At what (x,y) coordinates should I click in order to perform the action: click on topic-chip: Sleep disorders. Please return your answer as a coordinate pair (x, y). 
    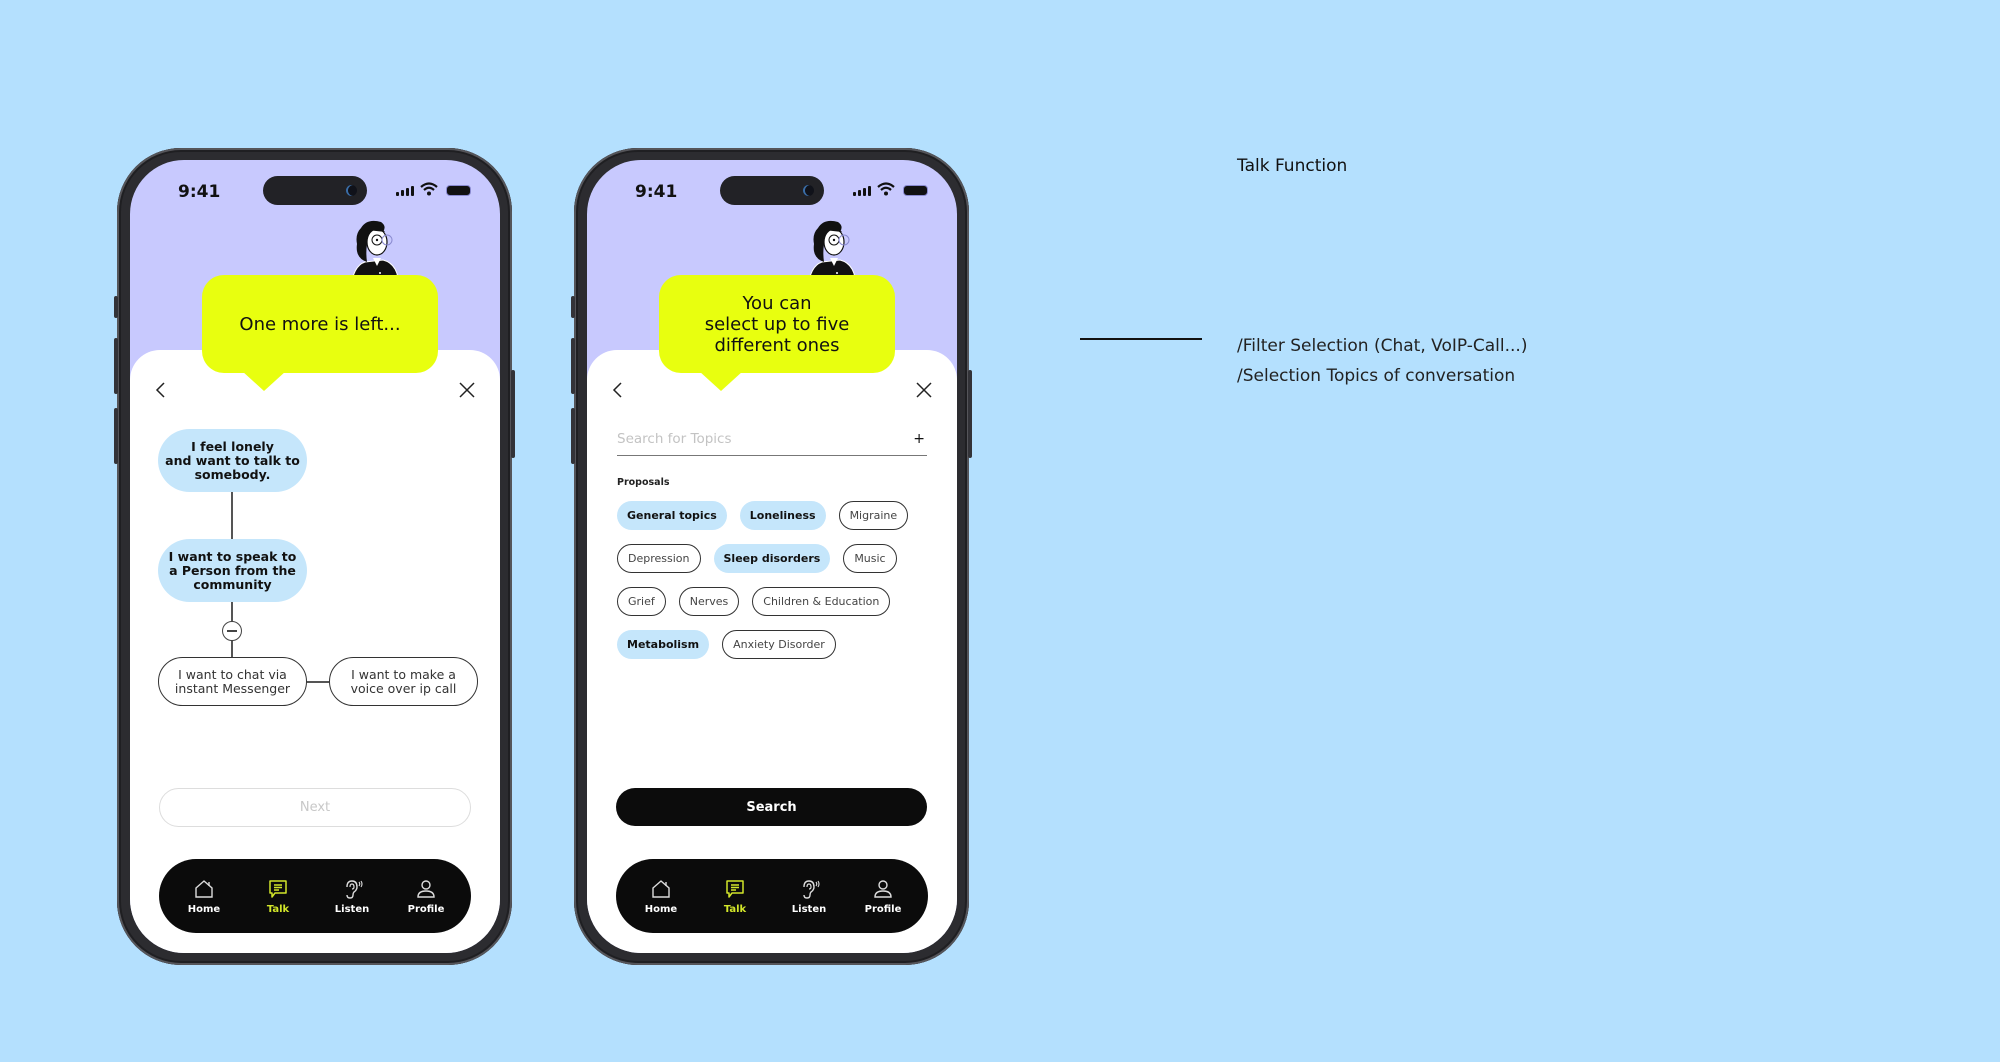
    Looking at the image, I should click on (772, 558).